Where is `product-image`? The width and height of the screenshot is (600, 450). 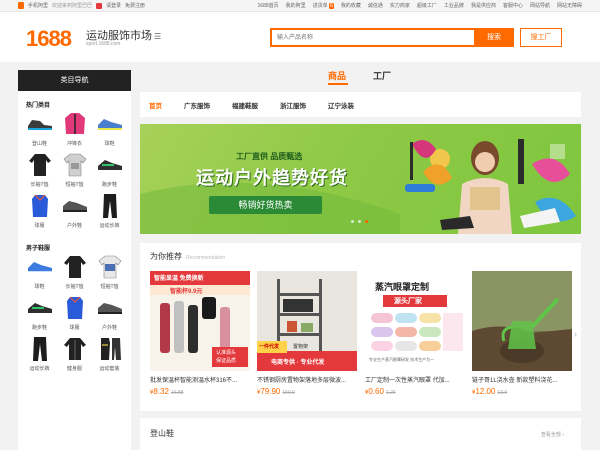 product-image is located at coordinates (522, 321).